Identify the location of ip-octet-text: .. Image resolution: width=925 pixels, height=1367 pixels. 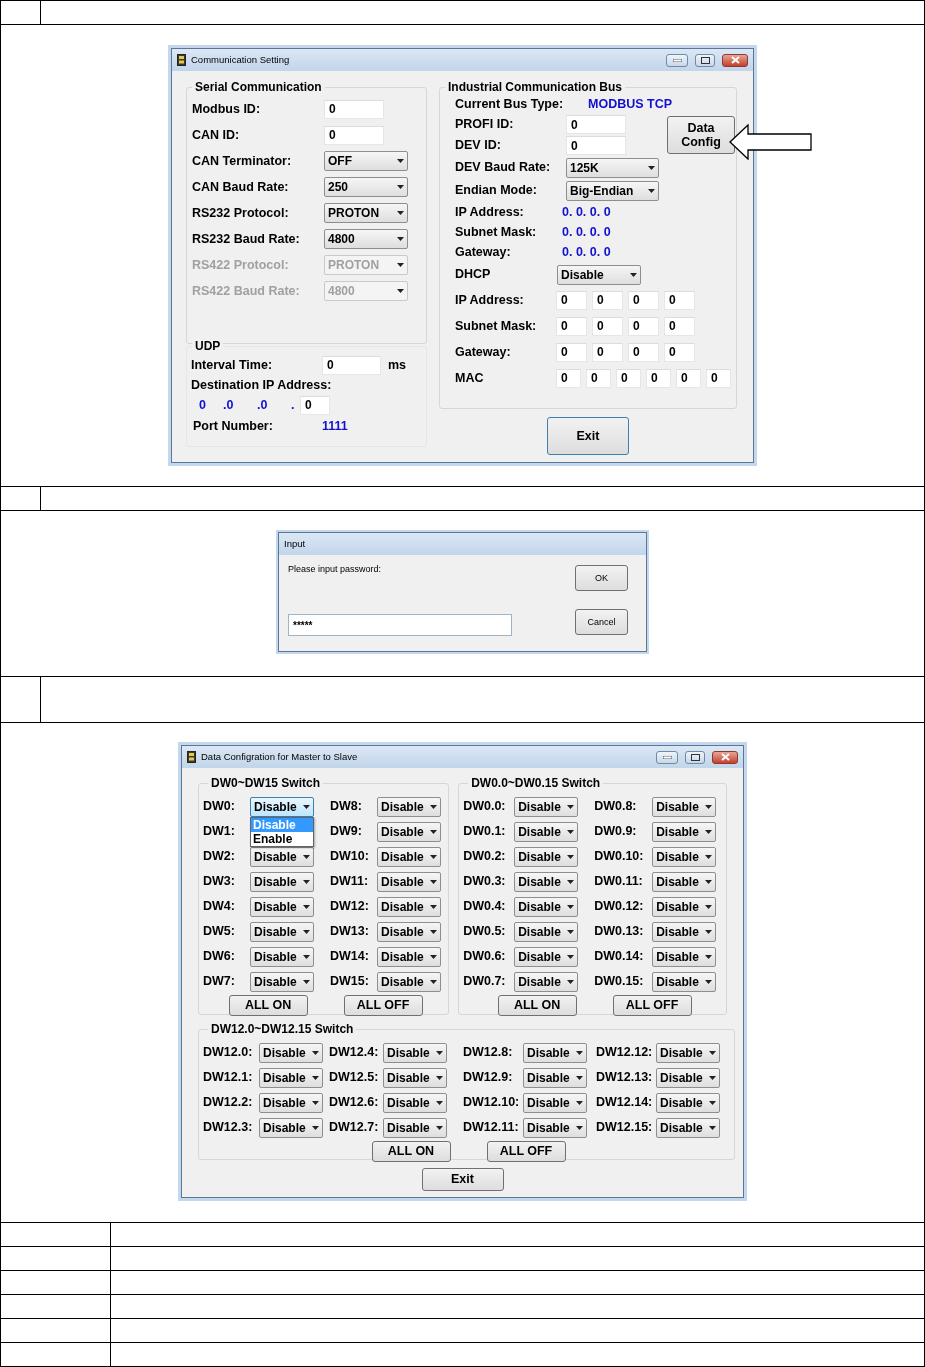
(293, 405).